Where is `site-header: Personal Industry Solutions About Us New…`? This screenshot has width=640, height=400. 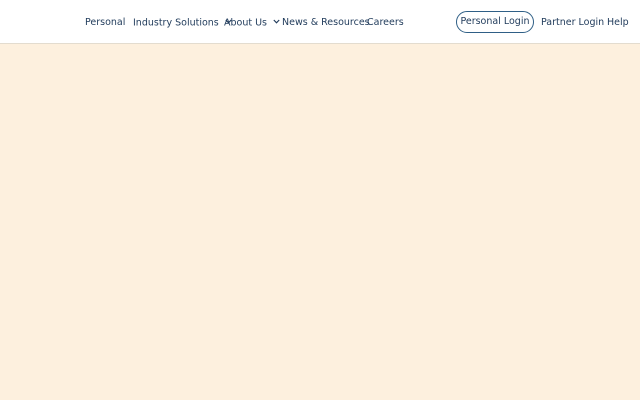 site-header: Personal Industry Solutions About Us New… is located at coordinates (320, 22).